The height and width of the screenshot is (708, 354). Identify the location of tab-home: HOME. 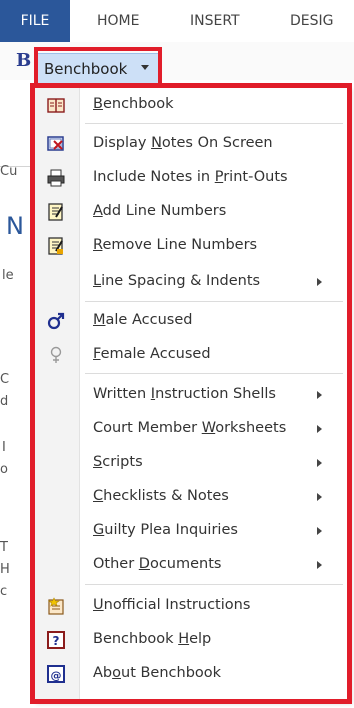
(118, 21).